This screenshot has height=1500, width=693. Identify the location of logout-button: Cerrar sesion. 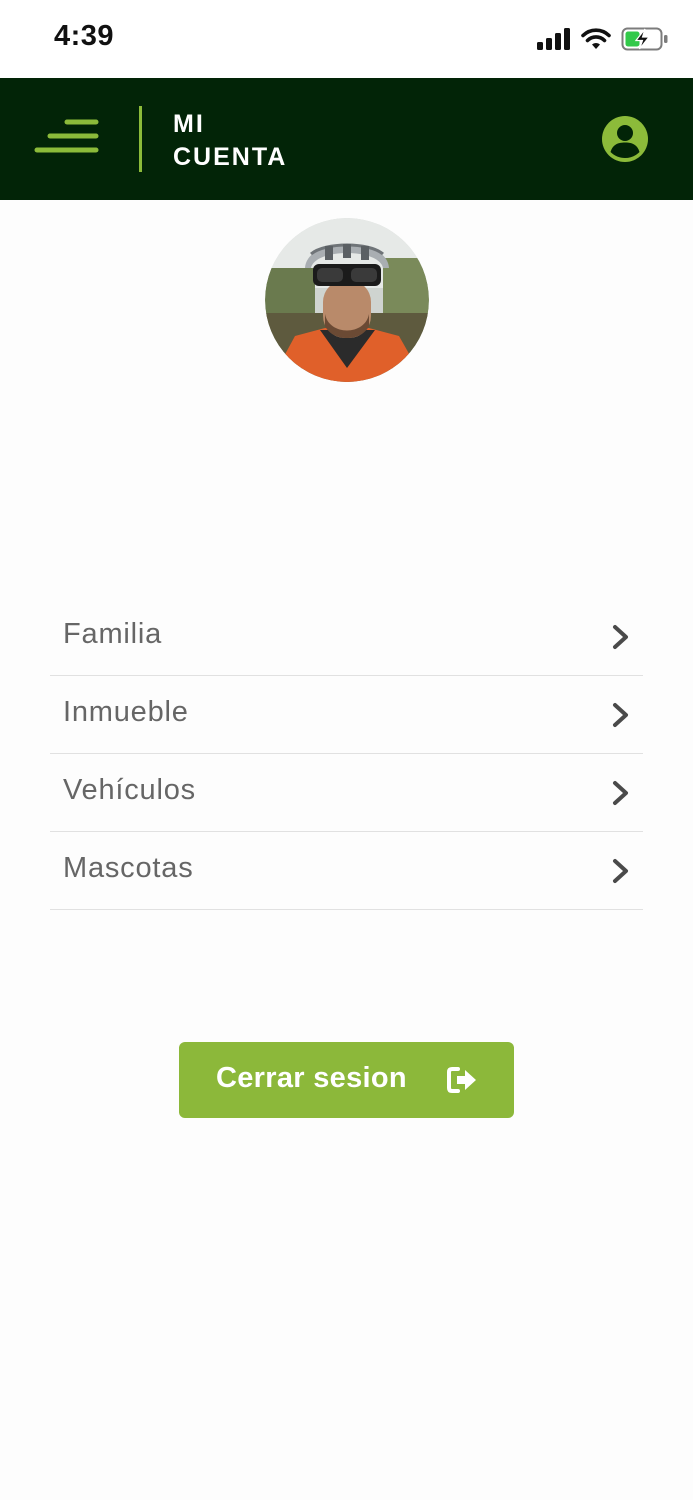
(346, 1080).